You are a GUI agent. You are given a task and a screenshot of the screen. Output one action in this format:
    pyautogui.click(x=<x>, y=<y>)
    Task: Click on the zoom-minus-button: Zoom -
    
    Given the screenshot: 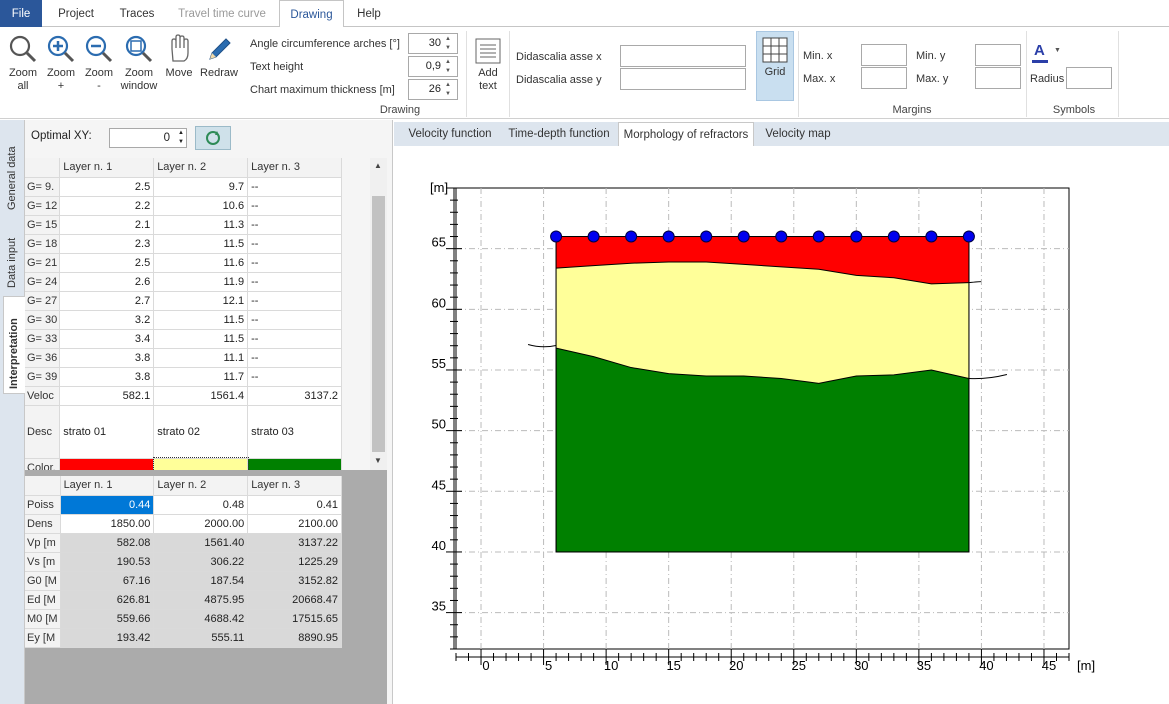 What is the action you would take?
    pyautogui.click(x=99, y=63)
    